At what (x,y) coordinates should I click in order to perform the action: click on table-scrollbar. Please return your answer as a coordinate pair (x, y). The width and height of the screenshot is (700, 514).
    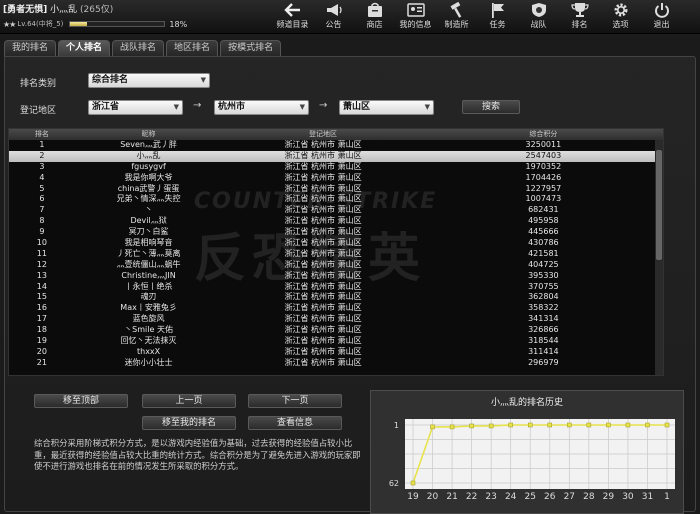
    Looking at the image, I should click on (659, 257).